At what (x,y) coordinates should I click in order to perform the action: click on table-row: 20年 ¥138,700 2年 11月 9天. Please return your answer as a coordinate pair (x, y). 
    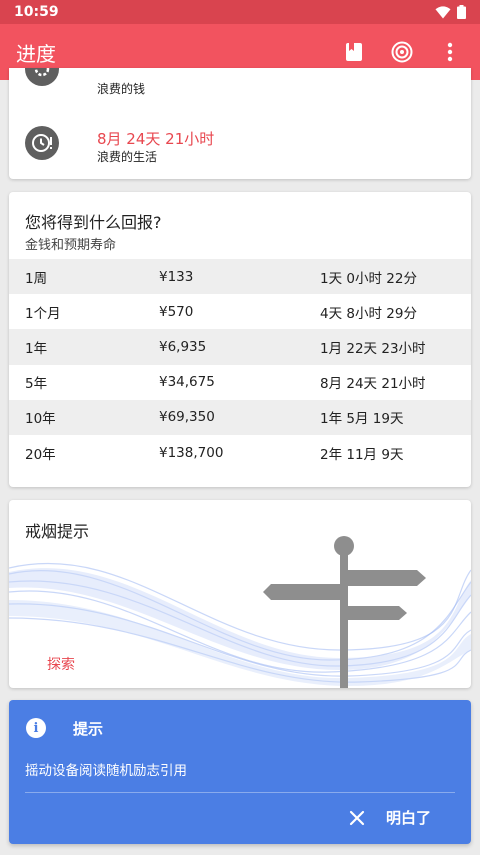
    Looking at the image, I should click on (240, 452).